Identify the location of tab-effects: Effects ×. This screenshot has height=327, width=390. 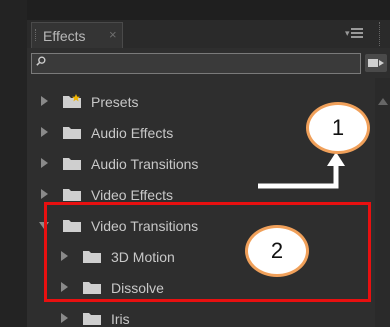
(77, 35).